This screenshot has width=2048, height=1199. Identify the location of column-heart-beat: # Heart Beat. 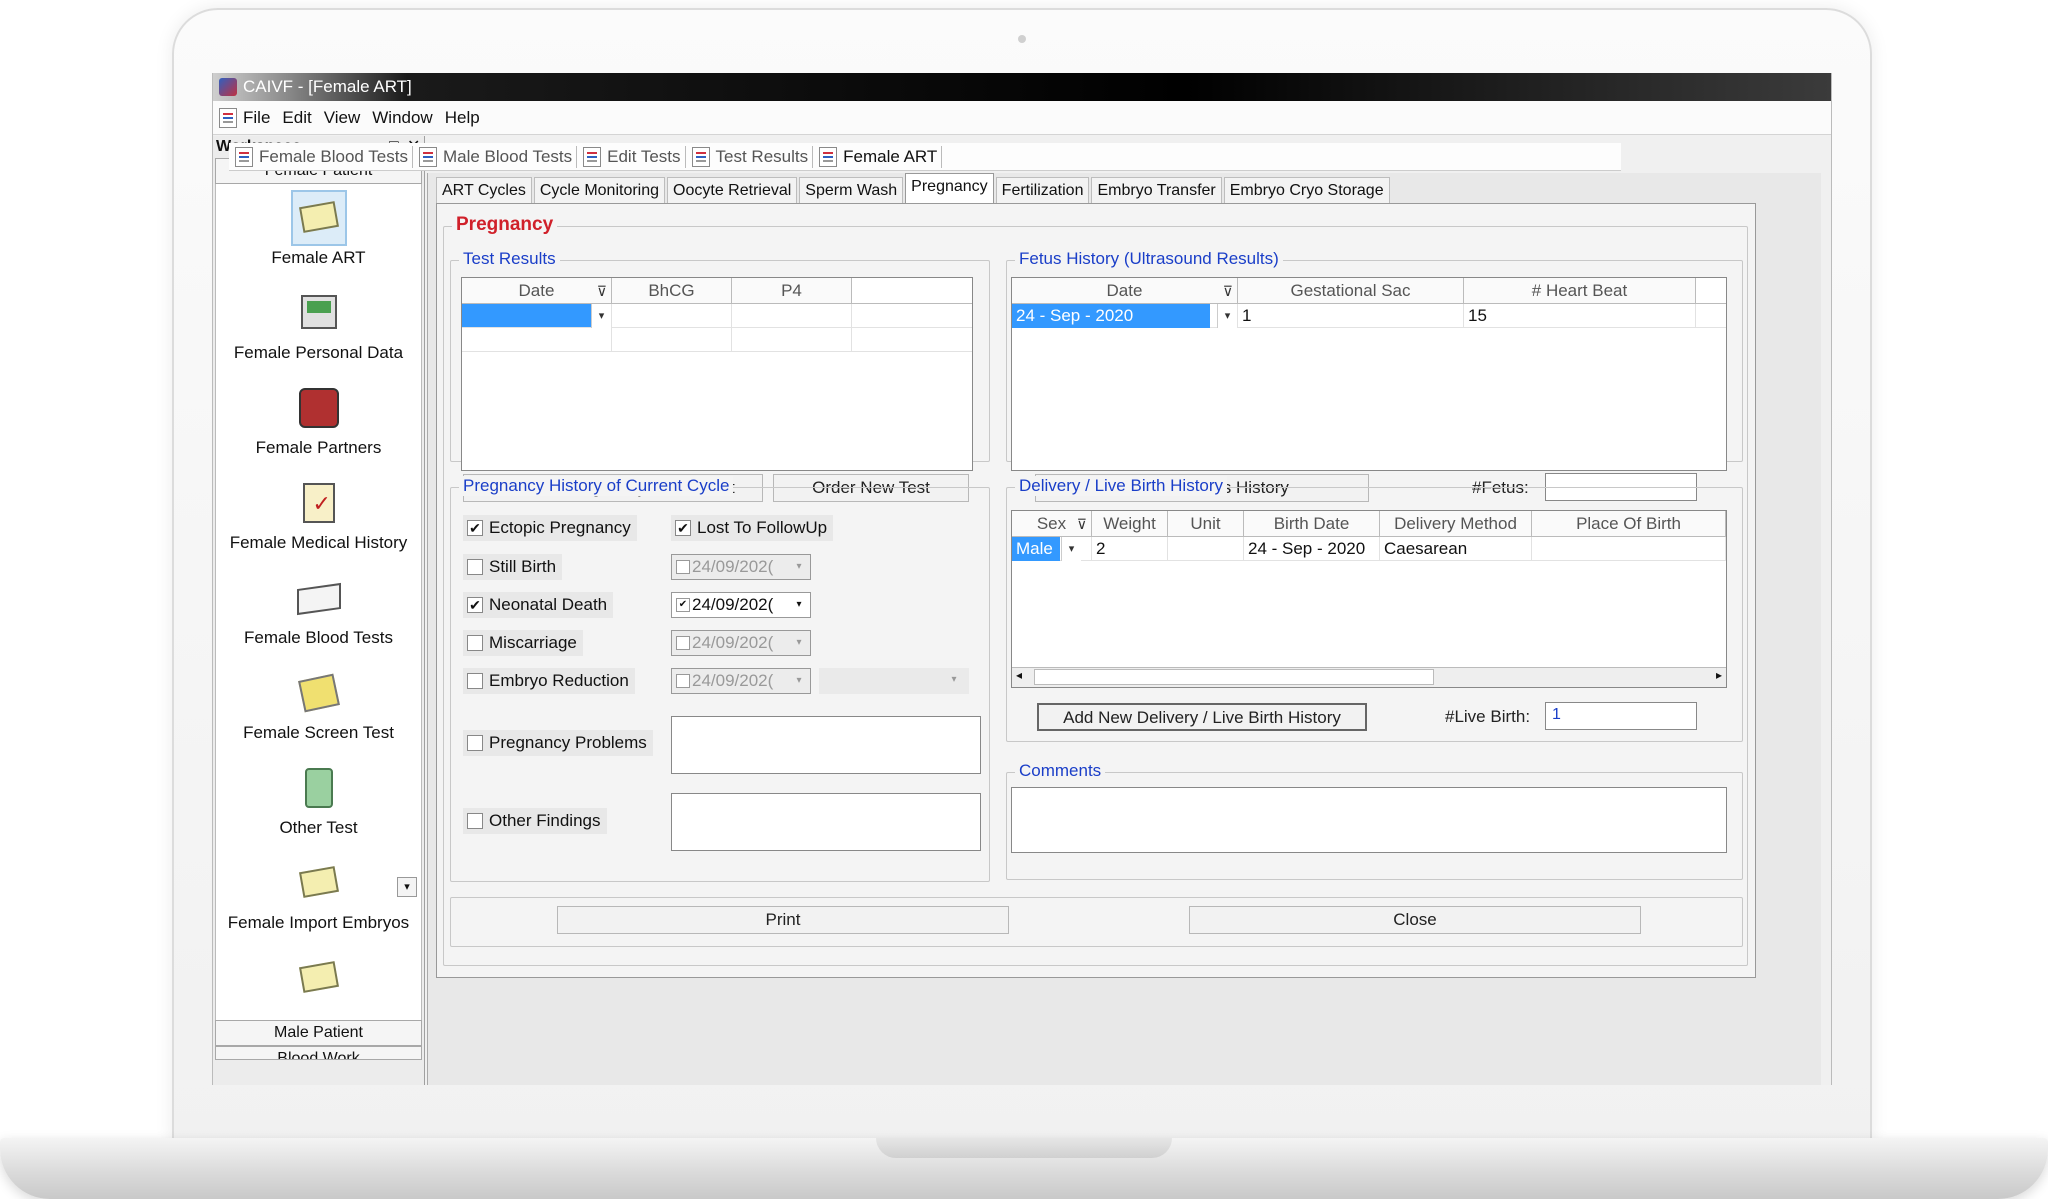
(1580, 290).